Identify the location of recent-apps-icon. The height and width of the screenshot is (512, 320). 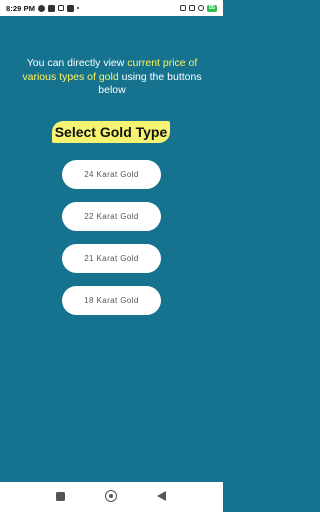
(60, 496).